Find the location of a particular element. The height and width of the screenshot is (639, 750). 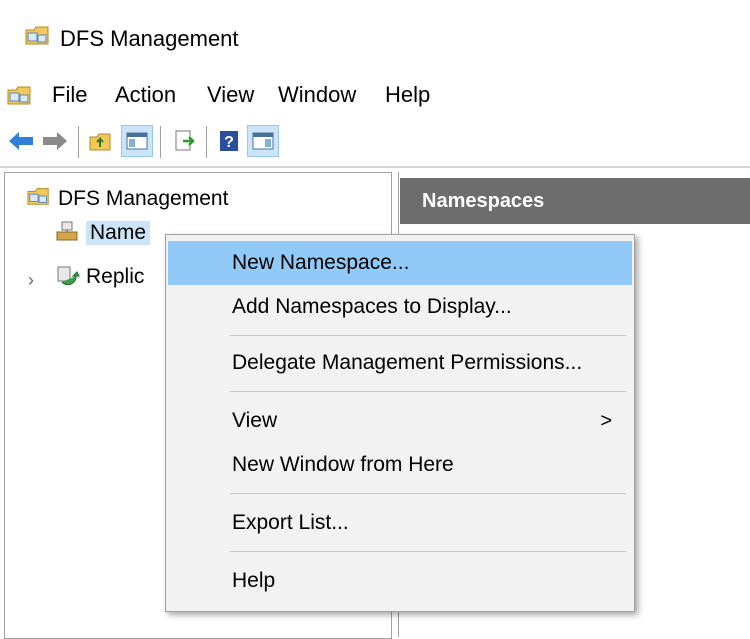

menu-item-label: New Window from Here is located at coordinates (343, 464).